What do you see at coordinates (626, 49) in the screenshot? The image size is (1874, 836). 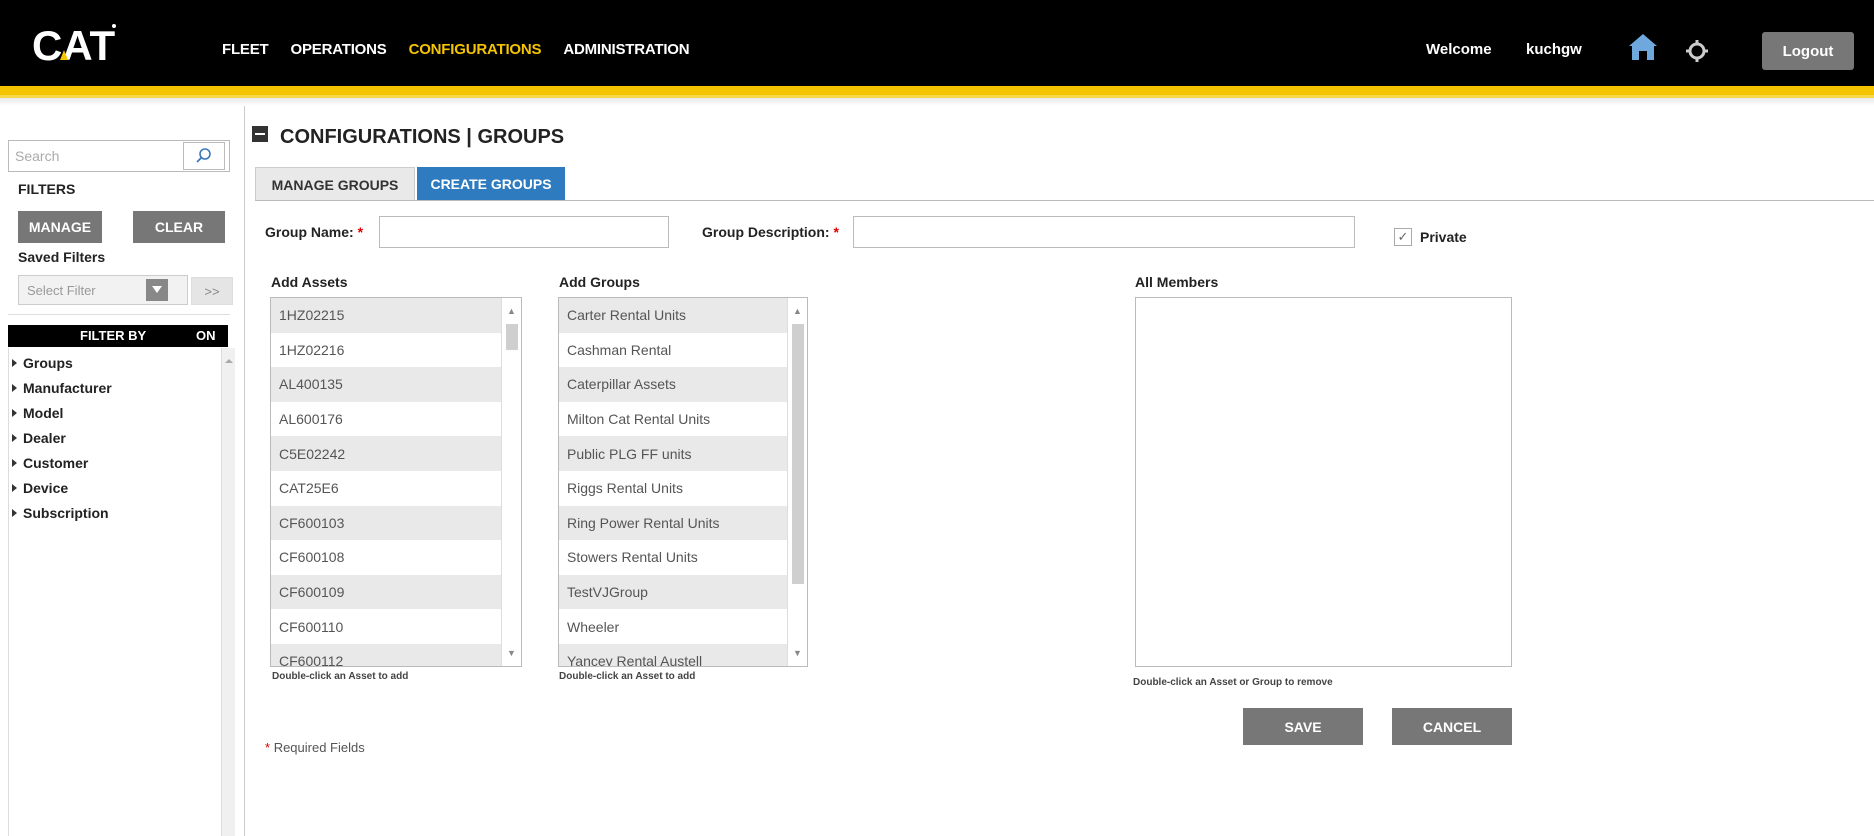 I see `nav-administration: ADMINISTRATION` at bounding box center [626, 49].